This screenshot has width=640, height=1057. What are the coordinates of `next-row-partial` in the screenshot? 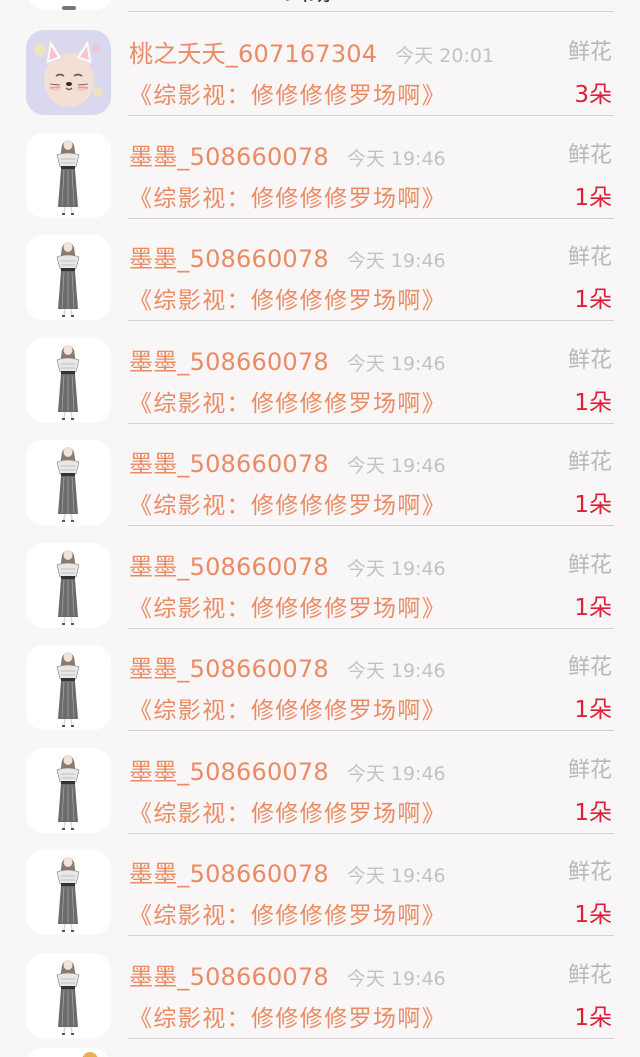 It's located at (320, 1052).